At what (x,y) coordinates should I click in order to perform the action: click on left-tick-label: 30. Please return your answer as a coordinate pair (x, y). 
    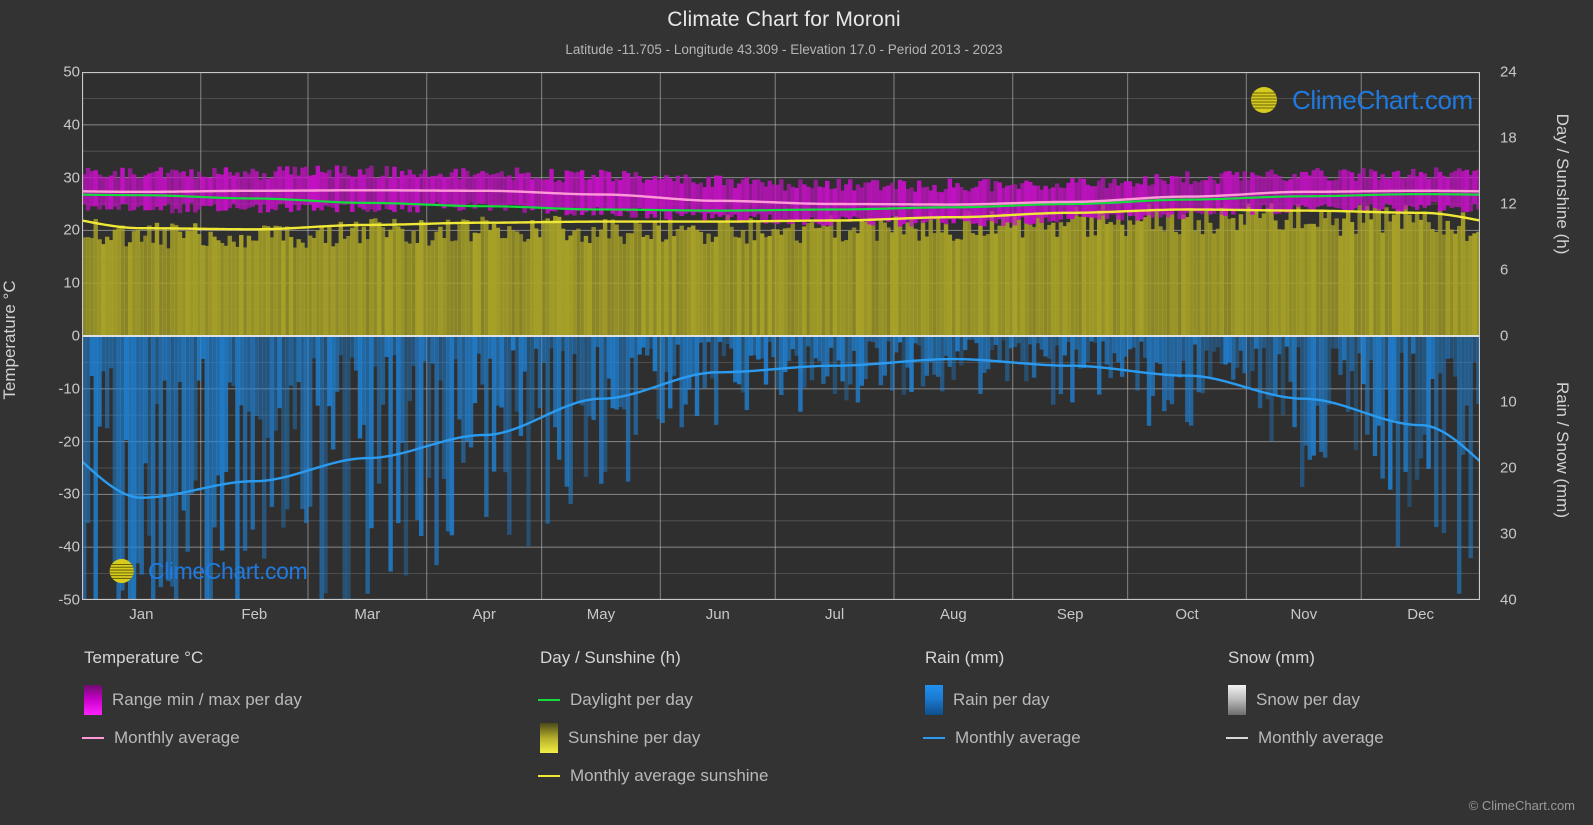
    Looking at the image, I should click on (71, 178).